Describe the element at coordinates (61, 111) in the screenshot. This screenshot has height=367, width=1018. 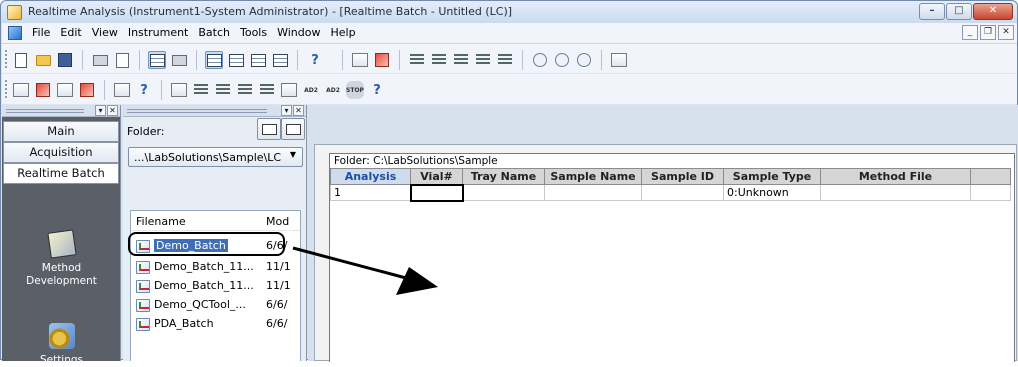
I see `assistant-header: ▾ ✕` at that location.